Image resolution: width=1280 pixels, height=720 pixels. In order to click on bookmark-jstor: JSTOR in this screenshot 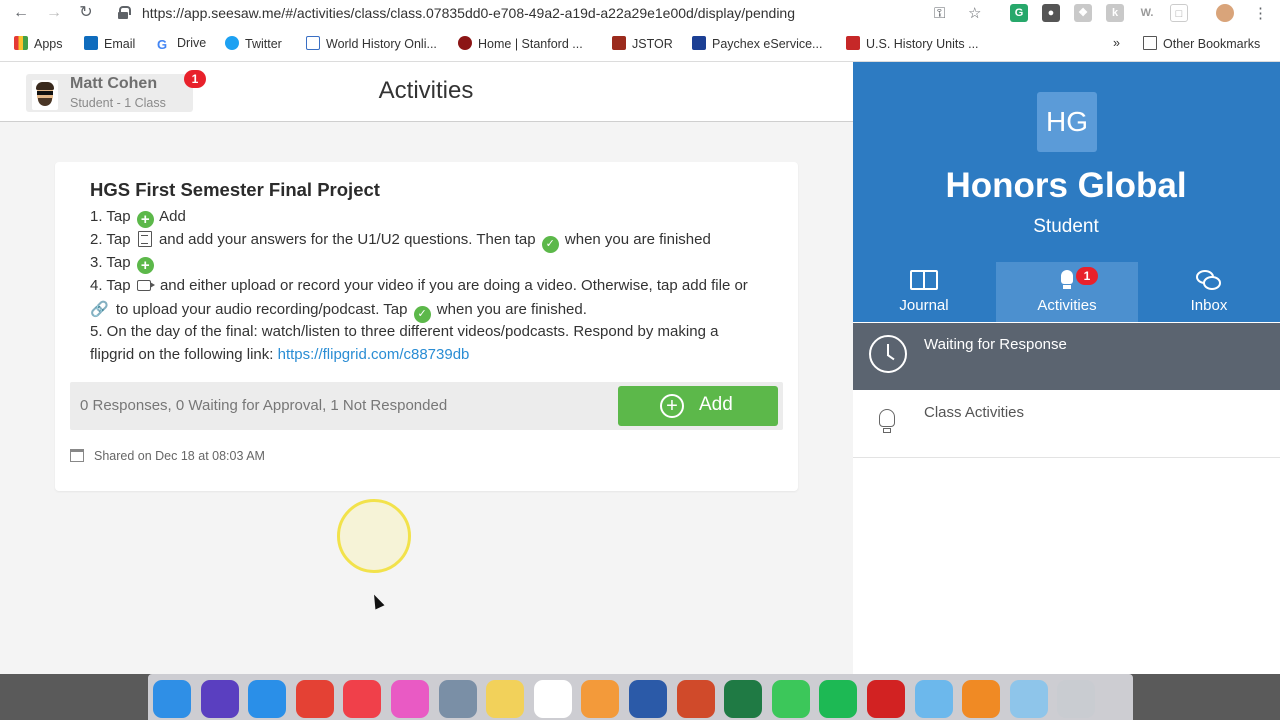, I will do `click(642, 43)`.